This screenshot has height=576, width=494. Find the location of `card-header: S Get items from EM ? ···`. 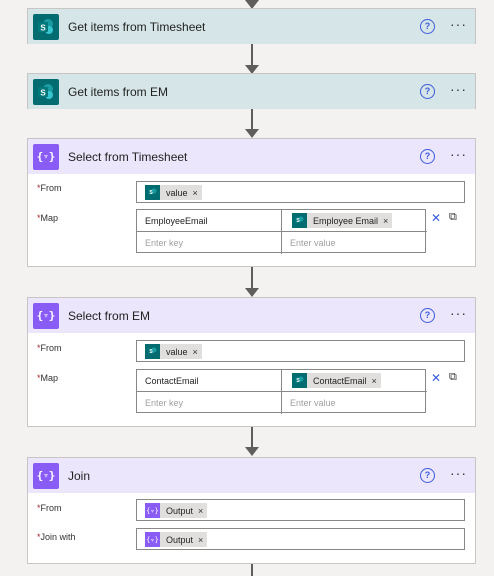

card-header: S Get items from EM ? ··· is located at coordinates (251, 91).